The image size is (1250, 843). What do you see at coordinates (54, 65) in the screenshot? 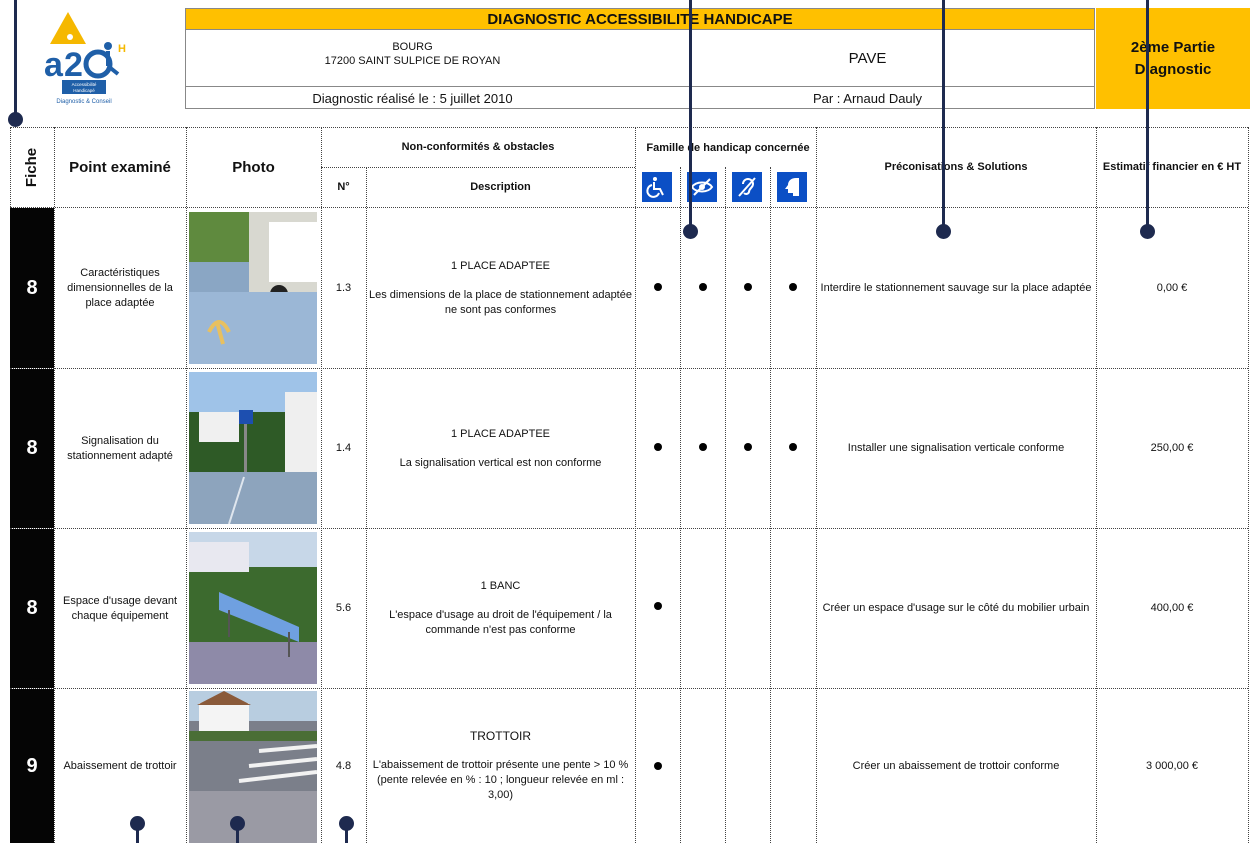
I see `svg-text: a` at bounding box center [54, 65].